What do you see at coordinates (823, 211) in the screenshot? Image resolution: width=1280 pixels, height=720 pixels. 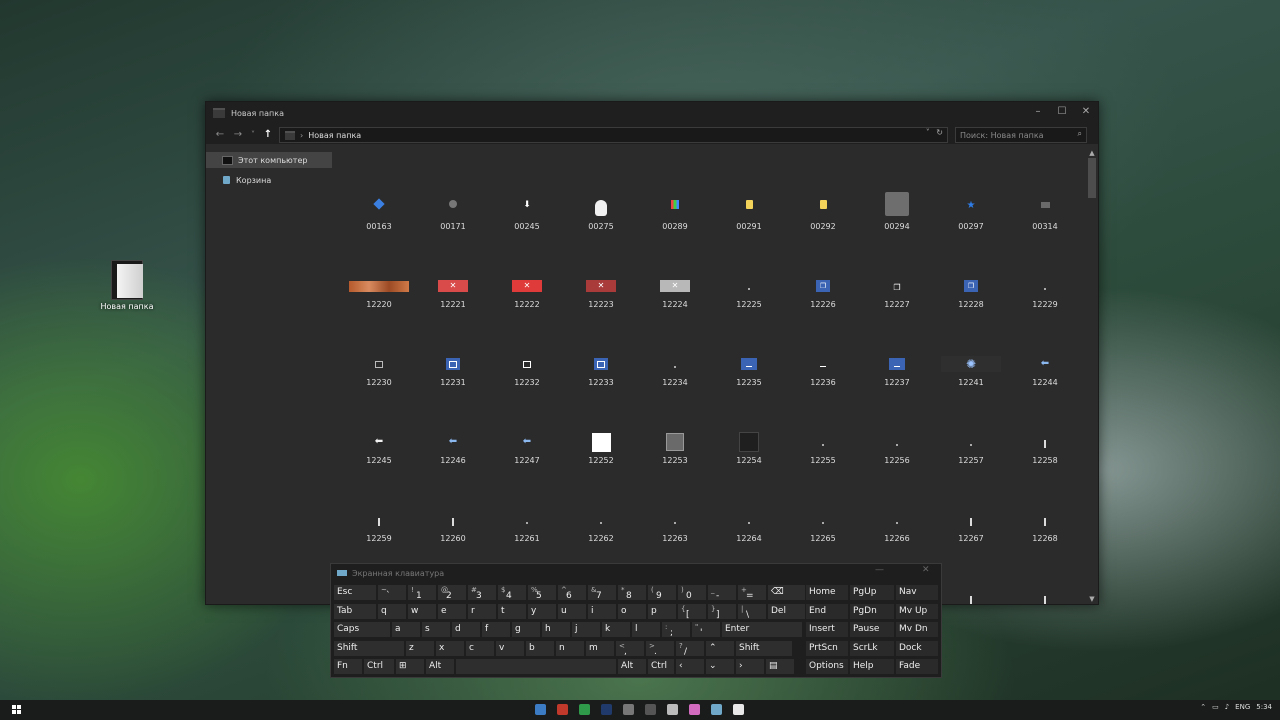 I see `file-item: 00292` at bounding box center [823, 211].